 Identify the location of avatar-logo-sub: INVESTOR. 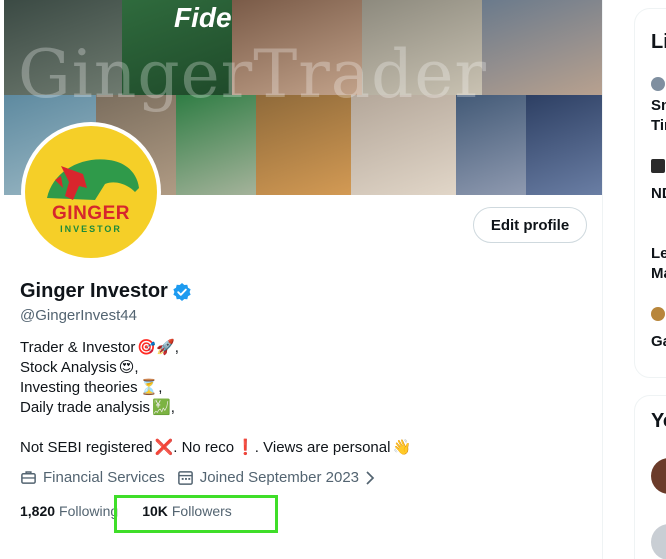
(91, 229).